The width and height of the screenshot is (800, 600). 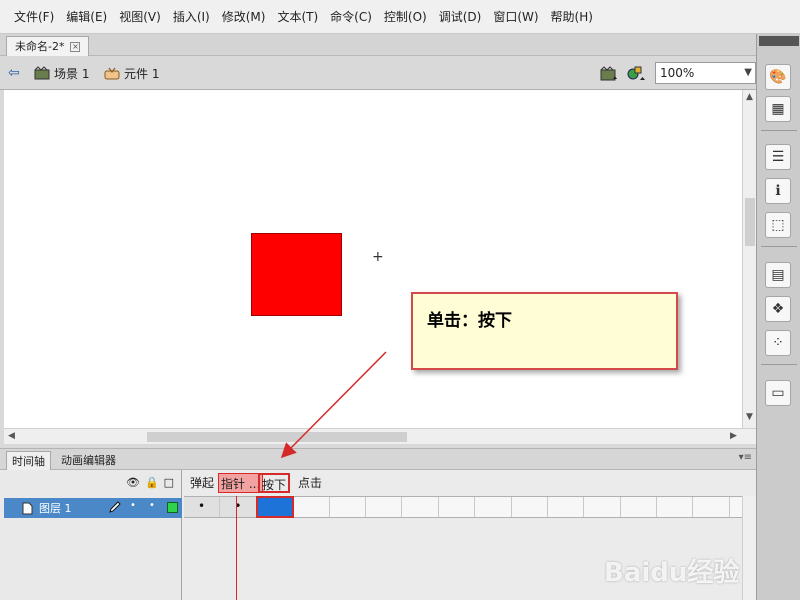 What do you see at coordinates (778, 157) in the screenshot?
I see `align-panel-icon: ☰` at bounding box center [778, 157].